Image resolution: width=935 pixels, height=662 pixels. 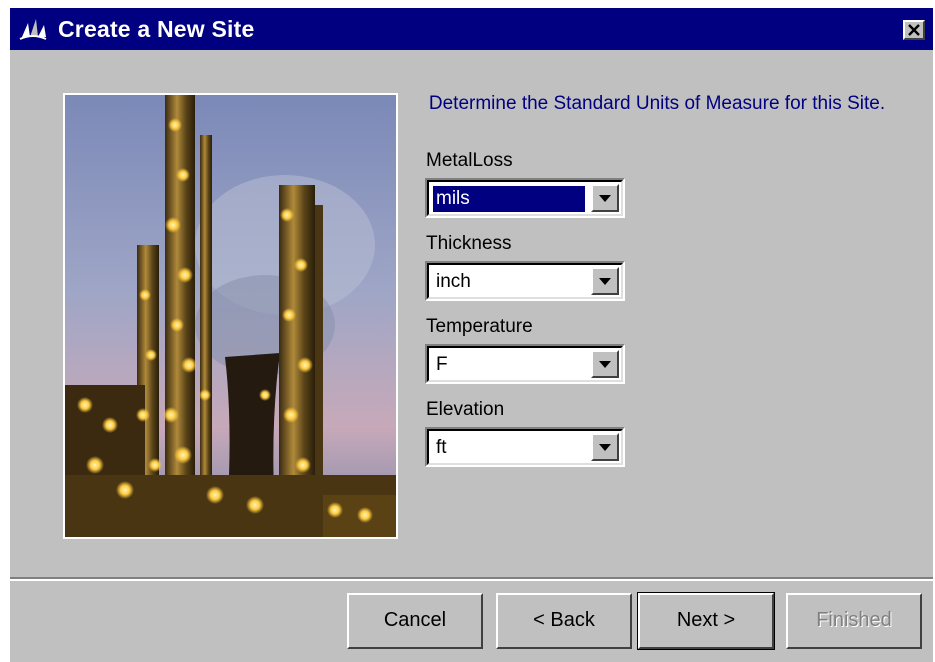 What do you see at coordinates (509, 199) in the screenshot?
I see `metalloss-value: mils` at bounding box center [509, 199].